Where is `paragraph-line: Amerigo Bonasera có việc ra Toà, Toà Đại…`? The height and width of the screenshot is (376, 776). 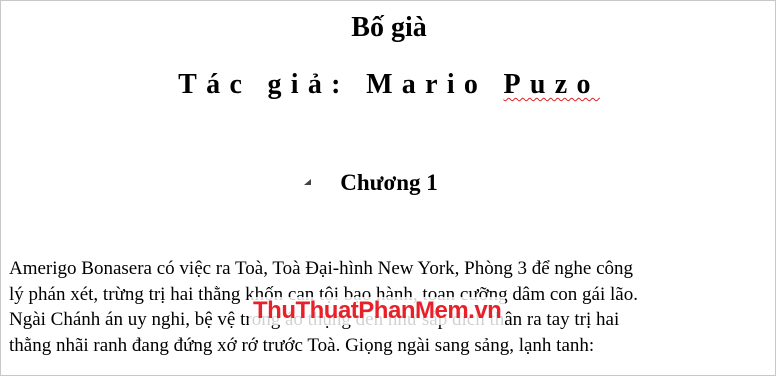
paragraph-line: Amerigo Bonasera có việc ra Toà, Toà Đại… is located at coordinates (321, 268).